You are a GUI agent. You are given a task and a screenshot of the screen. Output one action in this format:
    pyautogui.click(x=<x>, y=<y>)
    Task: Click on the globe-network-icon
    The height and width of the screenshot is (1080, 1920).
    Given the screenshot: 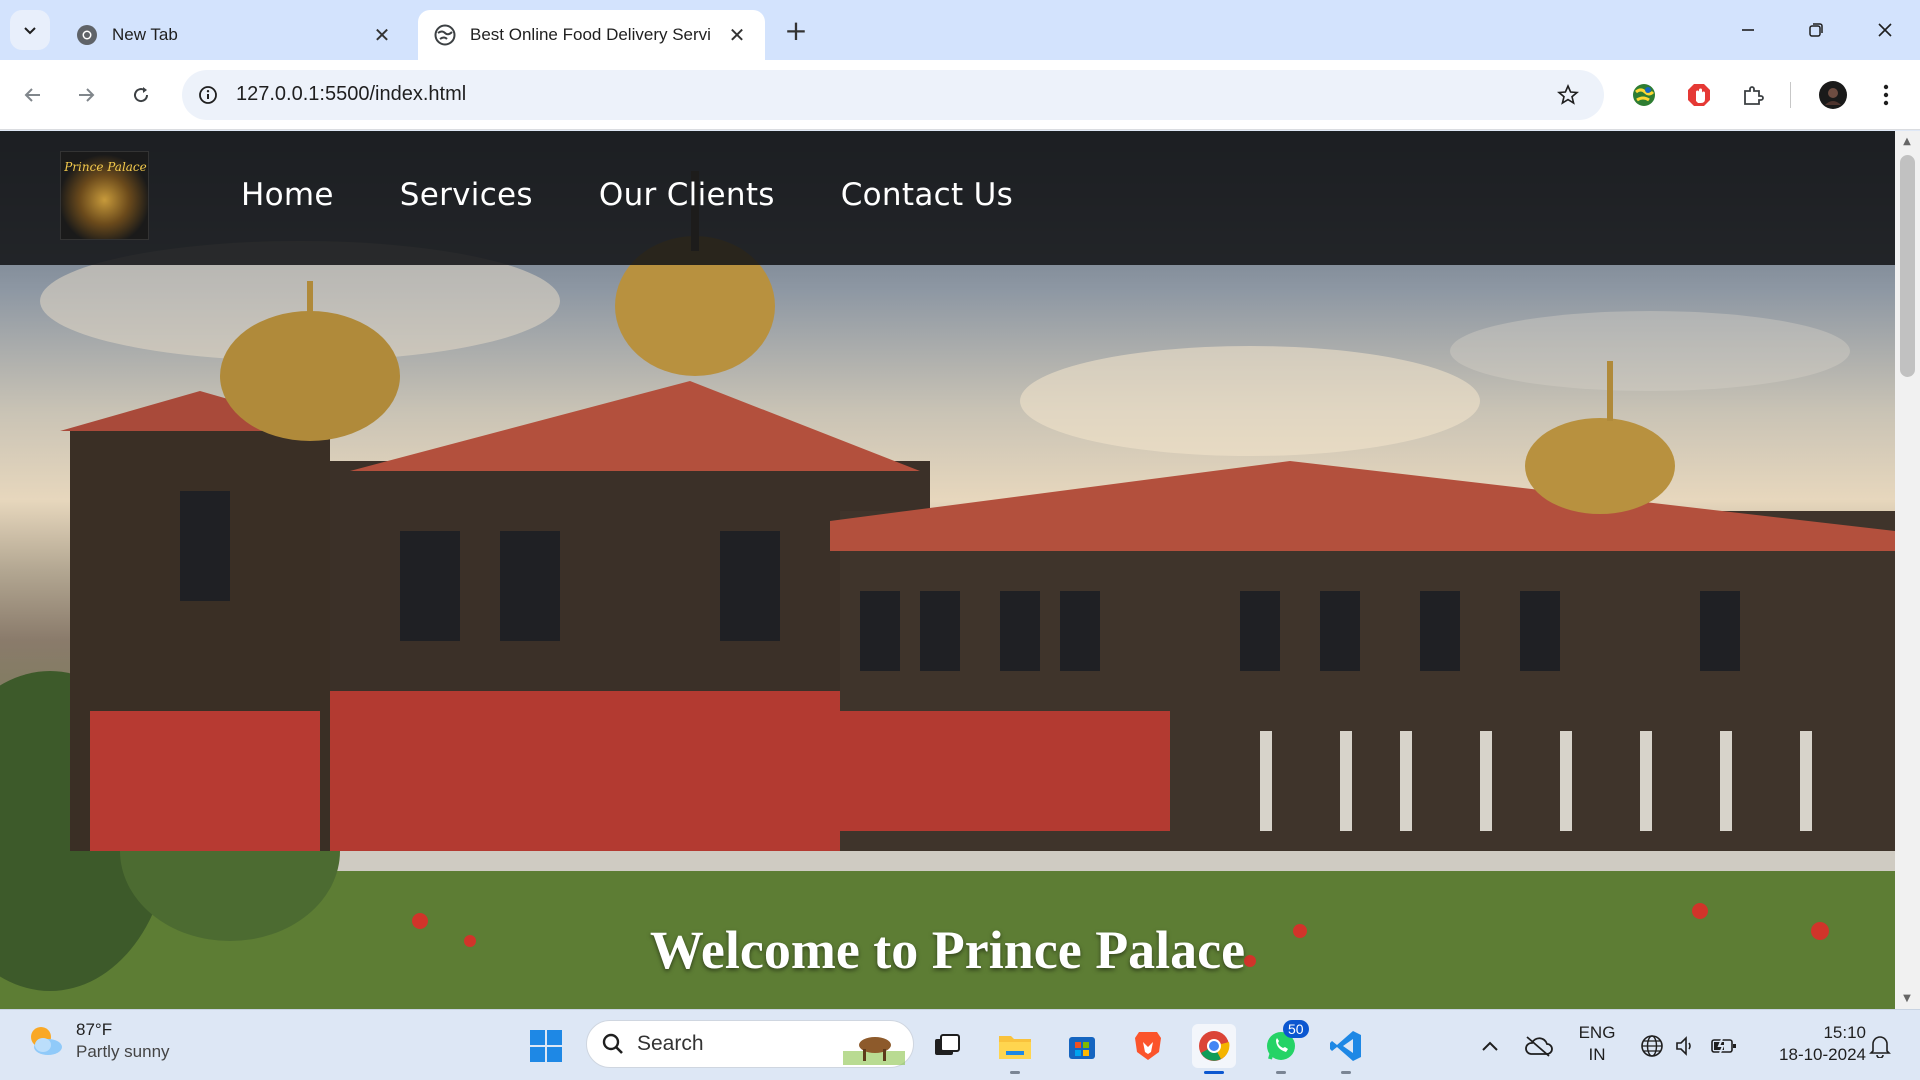 What is the action you would take?
    pyautogui.click(x=1652, y=1046)
    